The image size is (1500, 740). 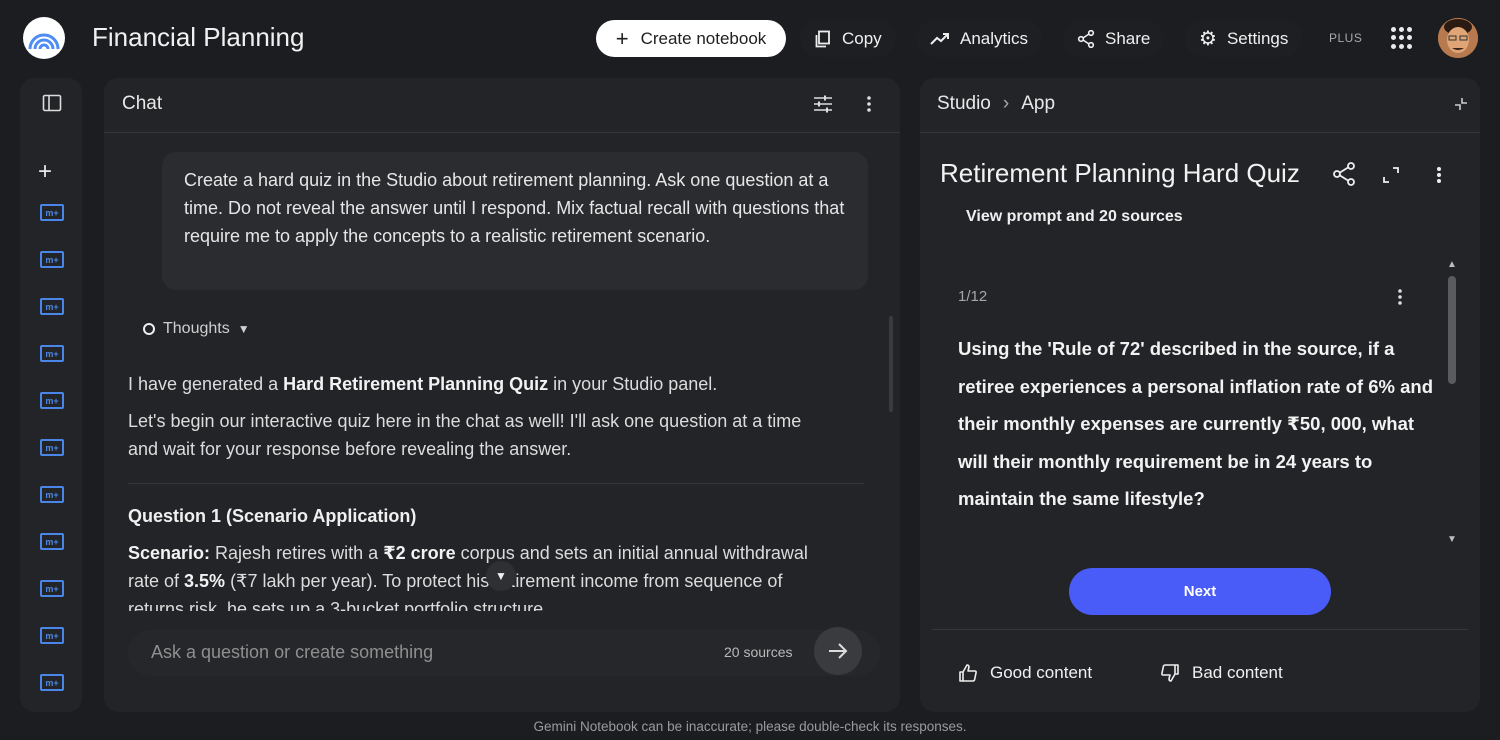 I want to click on apps-grid-icon, so click(x=1402, y=38).